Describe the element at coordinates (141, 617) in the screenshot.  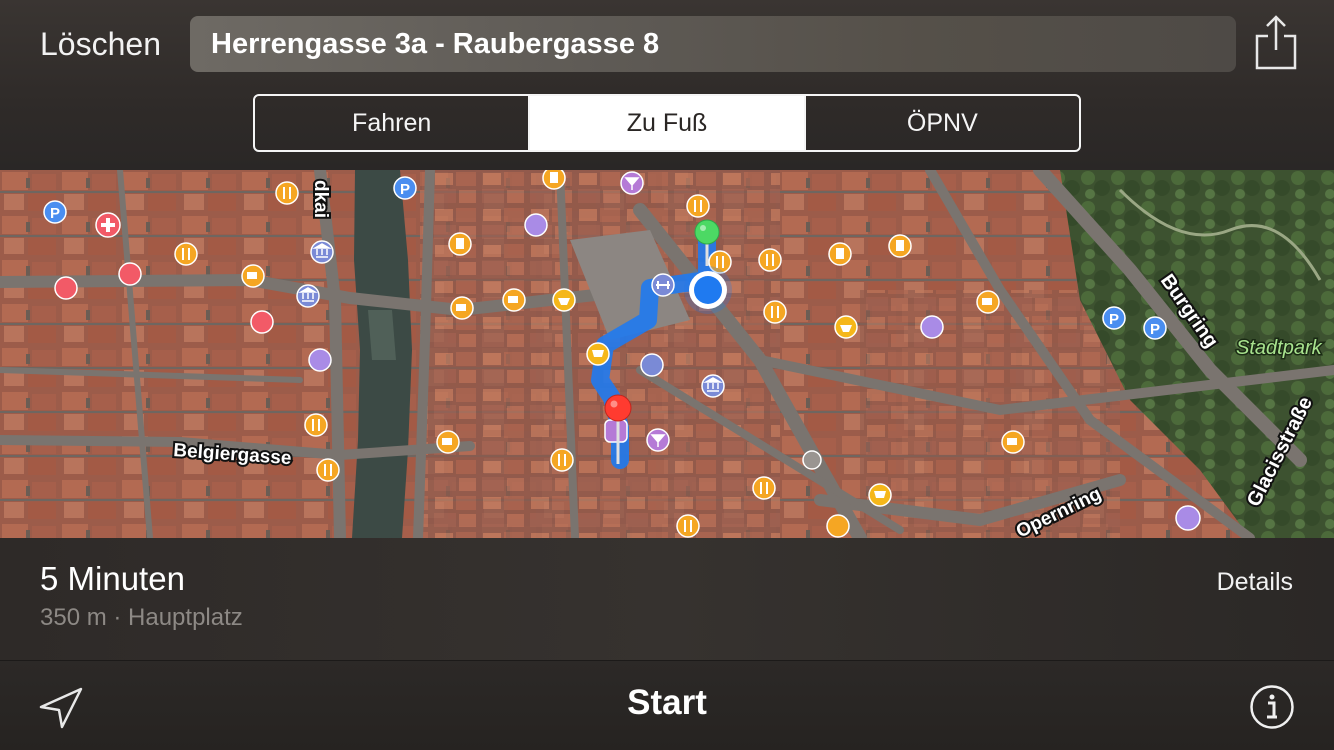
I see `route-distance-destination: 350 m · Hauptplatz` at that location.